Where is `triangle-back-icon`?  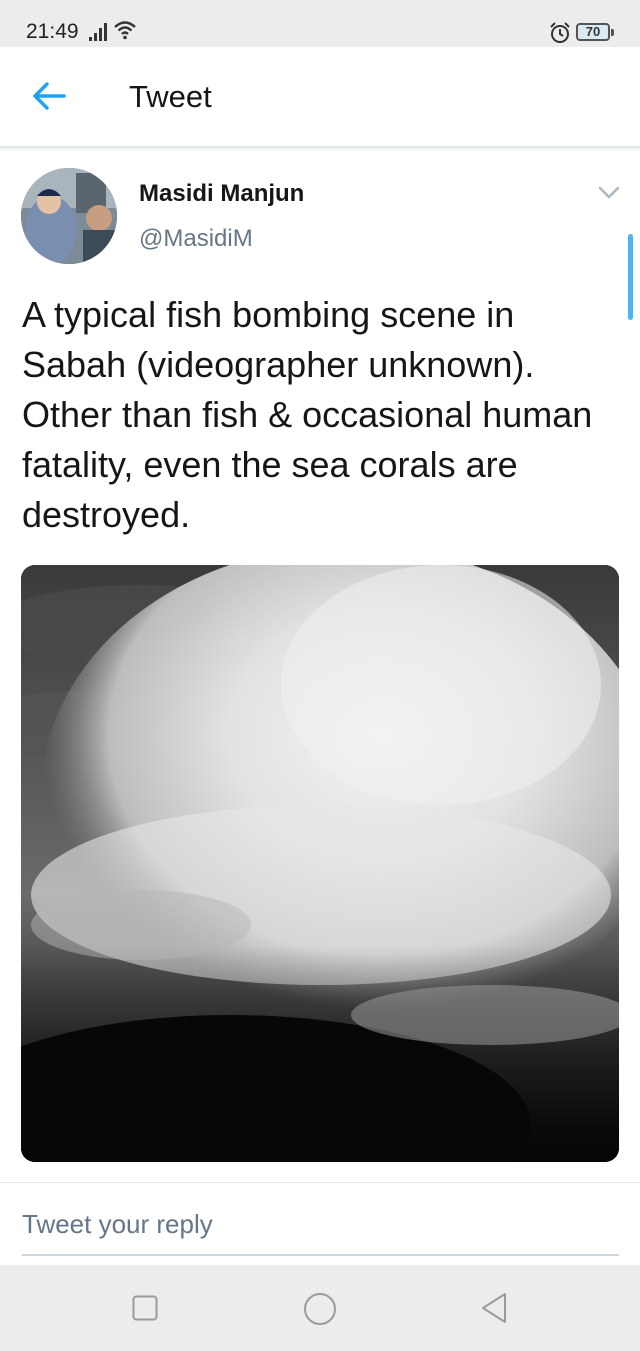 triangle-back-icon is located at coordinates (494, 1308).